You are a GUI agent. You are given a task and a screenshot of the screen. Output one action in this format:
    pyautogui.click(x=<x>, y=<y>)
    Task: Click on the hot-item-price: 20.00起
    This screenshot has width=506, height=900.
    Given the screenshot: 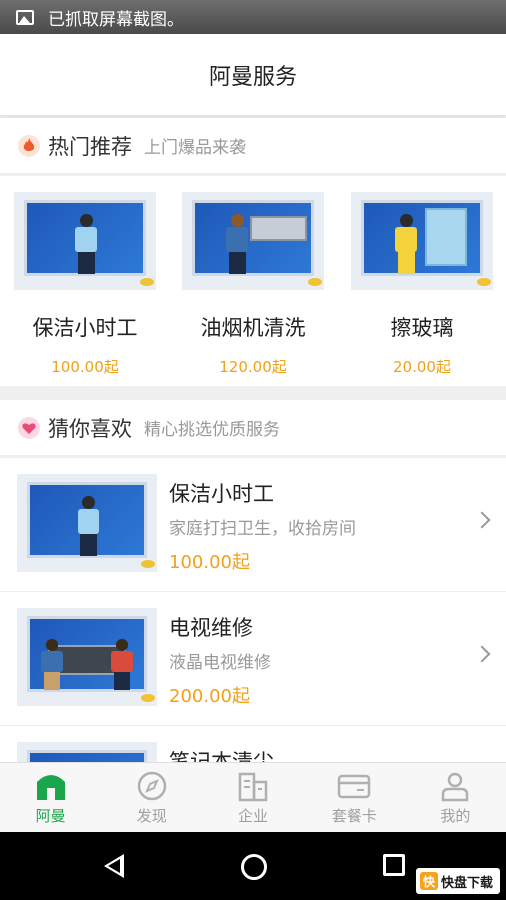 What is the action you would take?
    pyautogui.click(x=422, y=367)
    